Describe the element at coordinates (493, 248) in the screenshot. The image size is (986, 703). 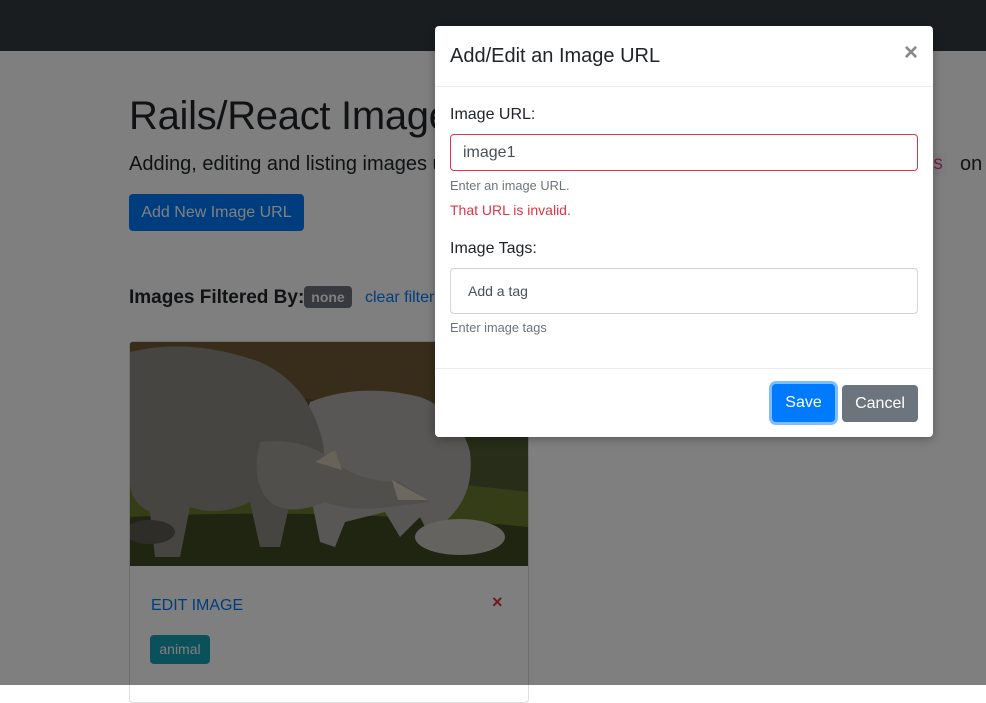
I see `tags-label: Image Tags:` at that location.